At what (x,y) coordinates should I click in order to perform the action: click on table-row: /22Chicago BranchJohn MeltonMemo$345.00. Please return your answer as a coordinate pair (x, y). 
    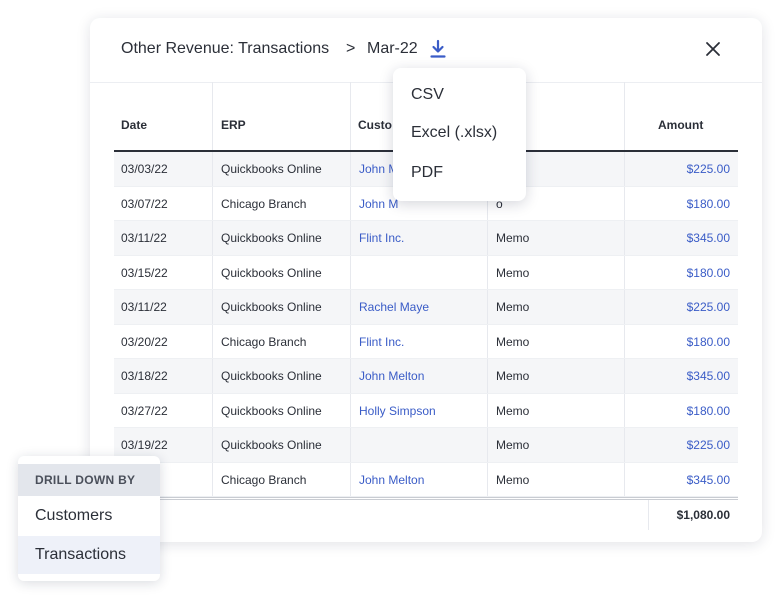
    Looking at the image, I should click on (426, 479).